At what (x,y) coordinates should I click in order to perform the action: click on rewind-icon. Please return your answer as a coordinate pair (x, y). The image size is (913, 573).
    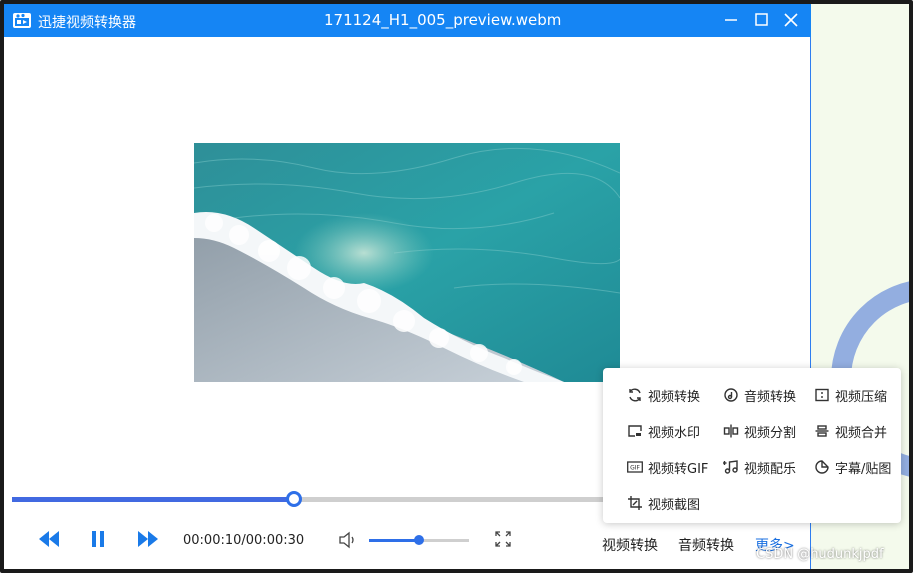
    Looking at the image, I should click on (49, 539).